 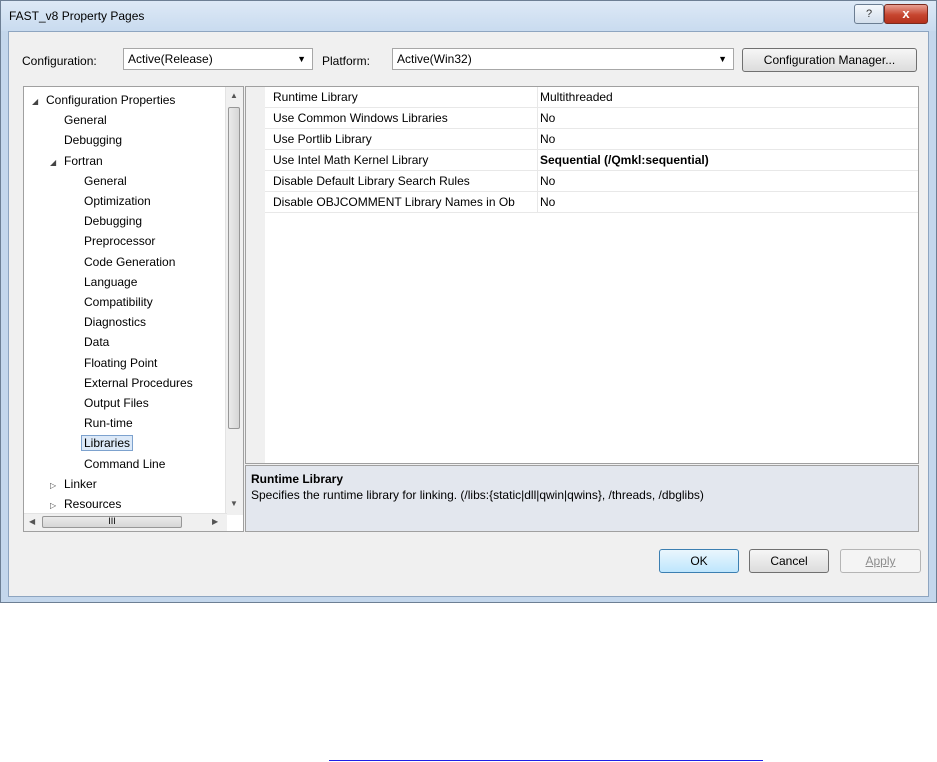 What do you see at coordinates (869, 14) in the screenshot?
I see `help-button: ?` at bounding box center [869, 14].